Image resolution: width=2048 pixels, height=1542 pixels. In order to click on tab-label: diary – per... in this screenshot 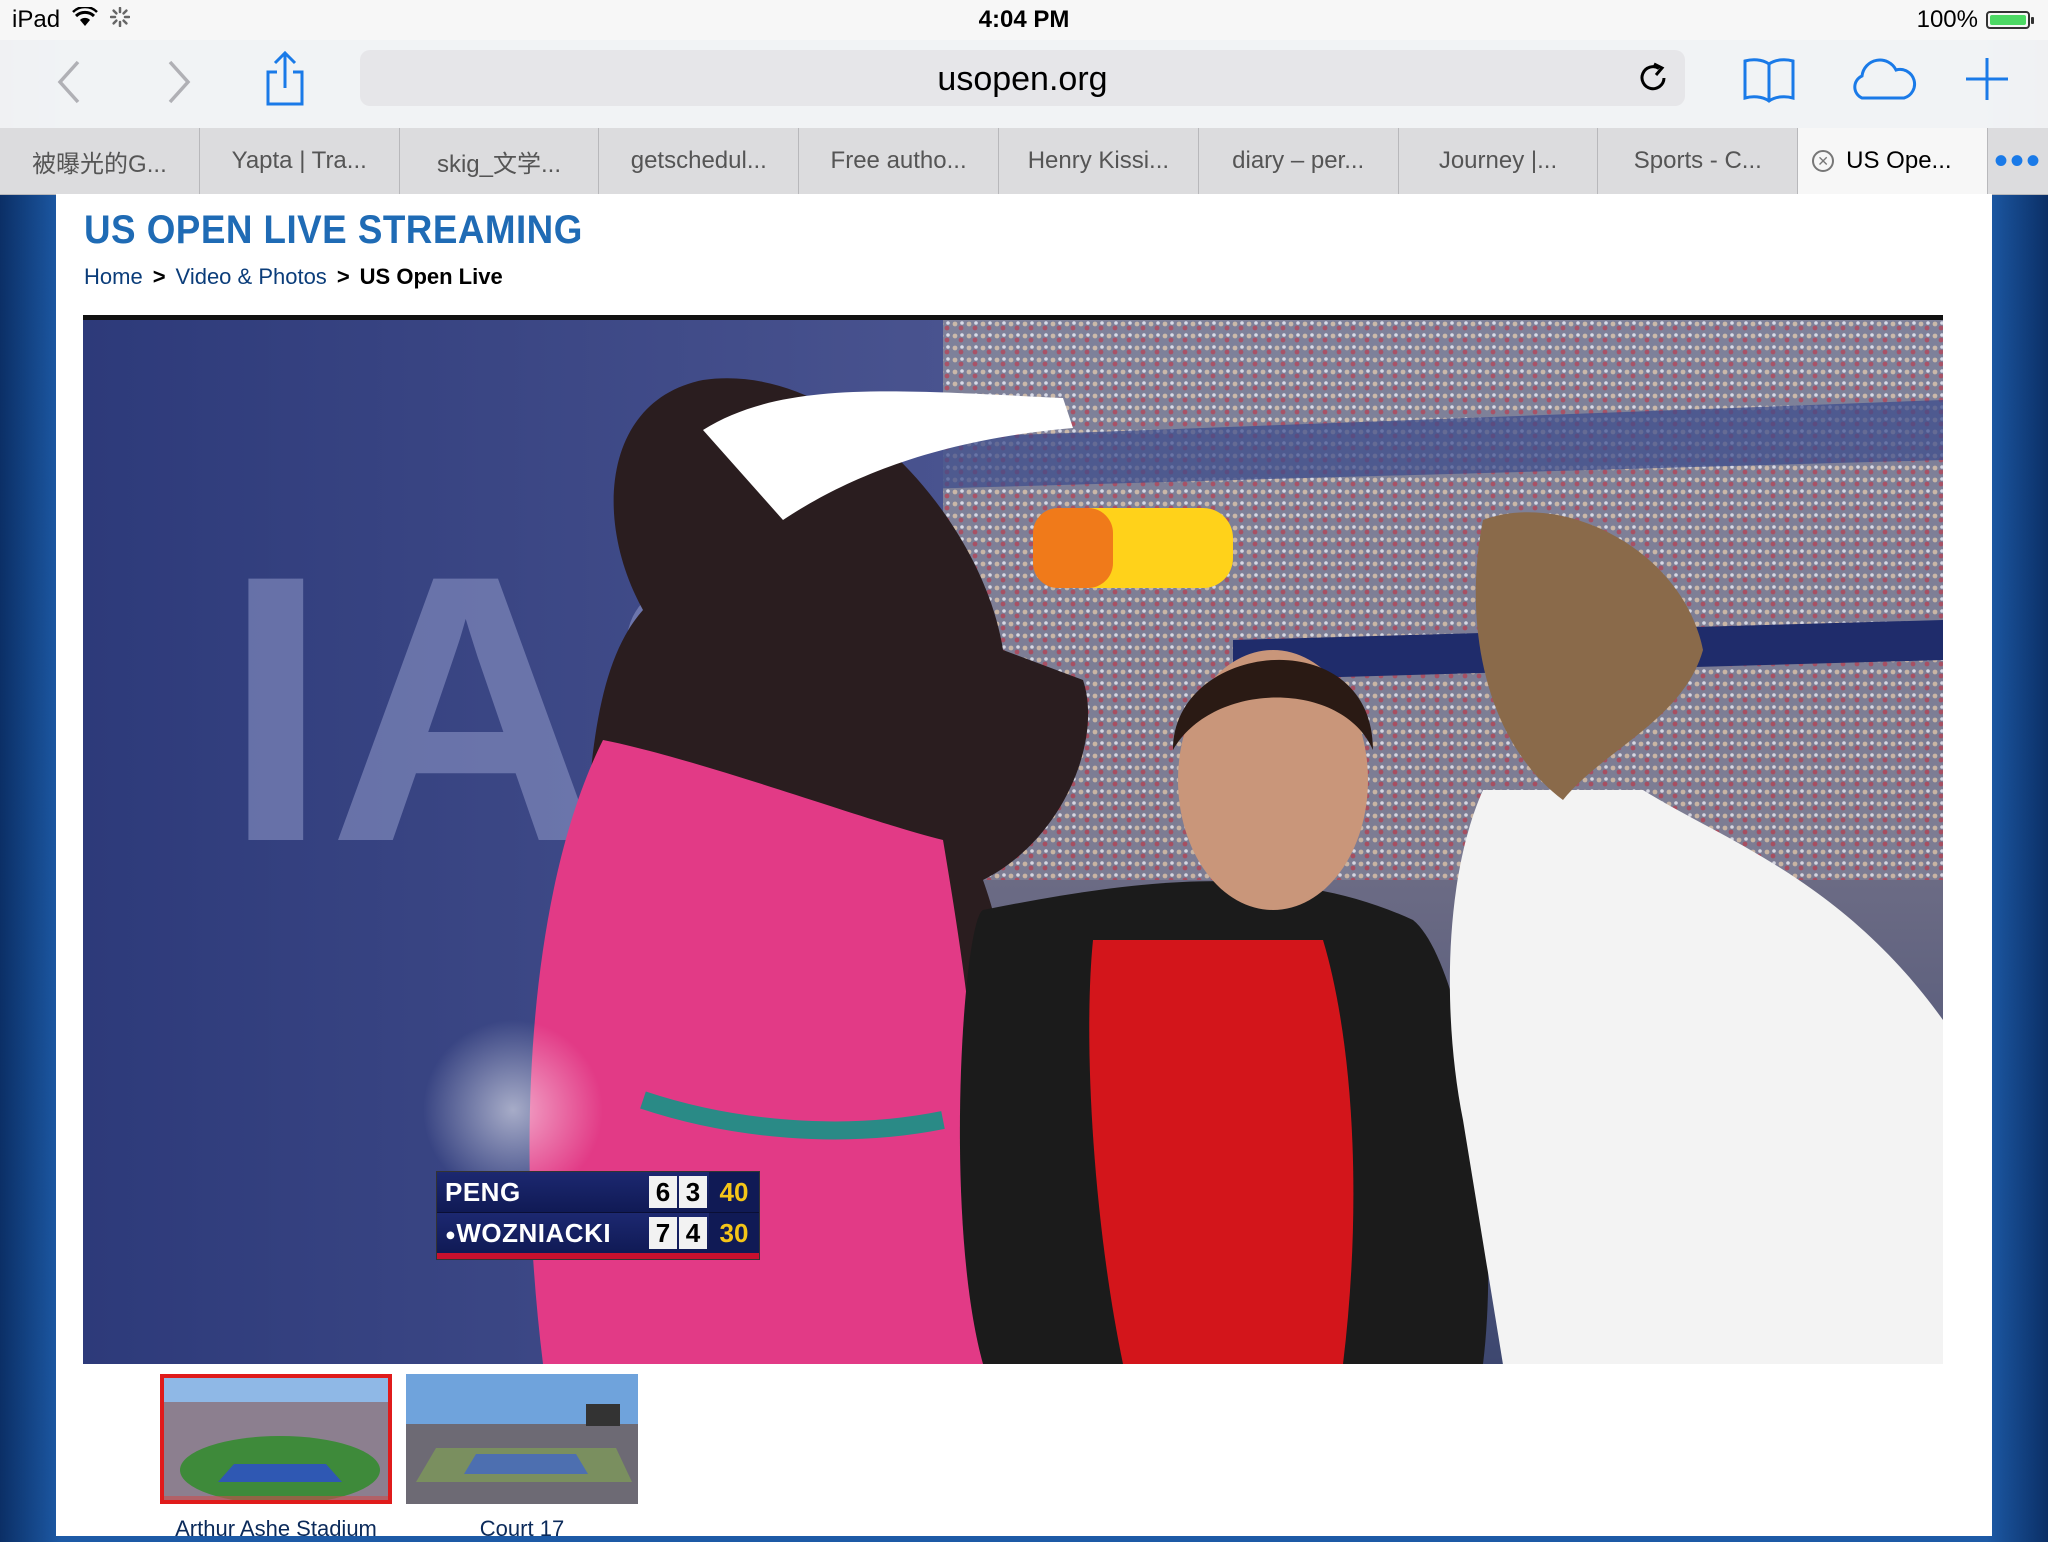, I will do `click(1298, 160)`.